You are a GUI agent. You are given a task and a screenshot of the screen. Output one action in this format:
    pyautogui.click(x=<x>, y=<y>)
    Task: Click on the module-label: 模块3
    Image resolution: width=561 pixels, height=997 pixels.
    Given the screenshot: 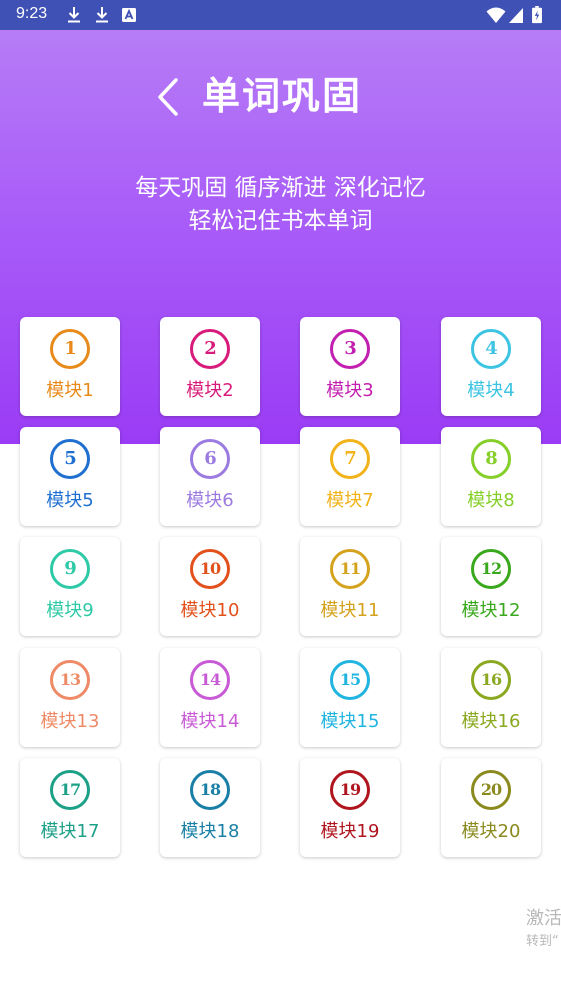 What is the action you would take?
    pyautogui.click(x=350, y=390)
    